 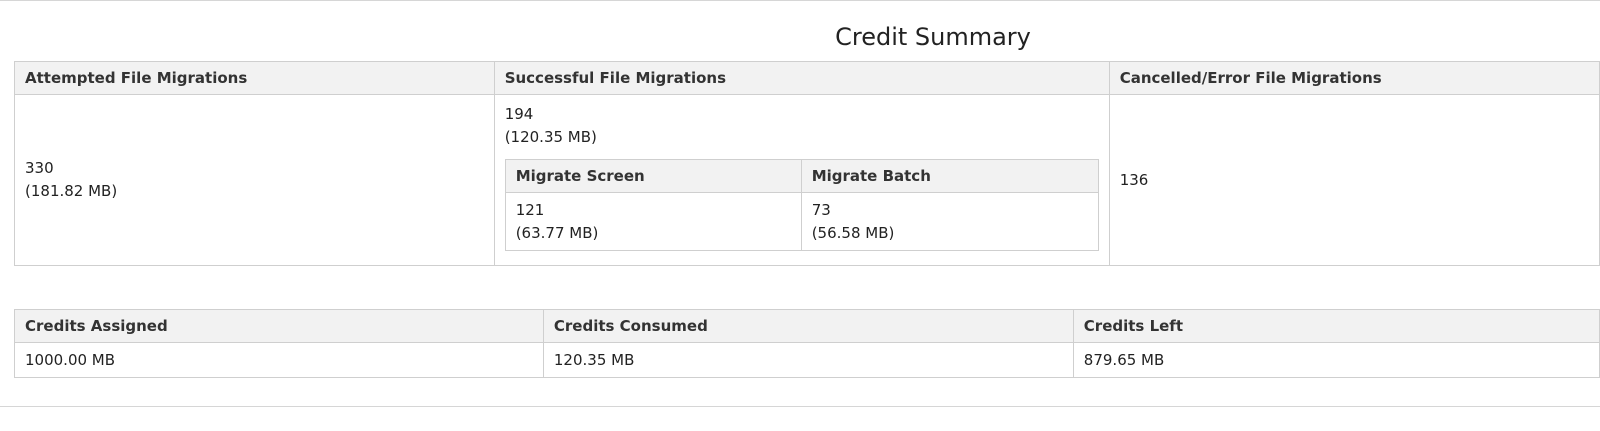 I want to click on successful-header: Successful File Migrations, so click(x=801, y=78).